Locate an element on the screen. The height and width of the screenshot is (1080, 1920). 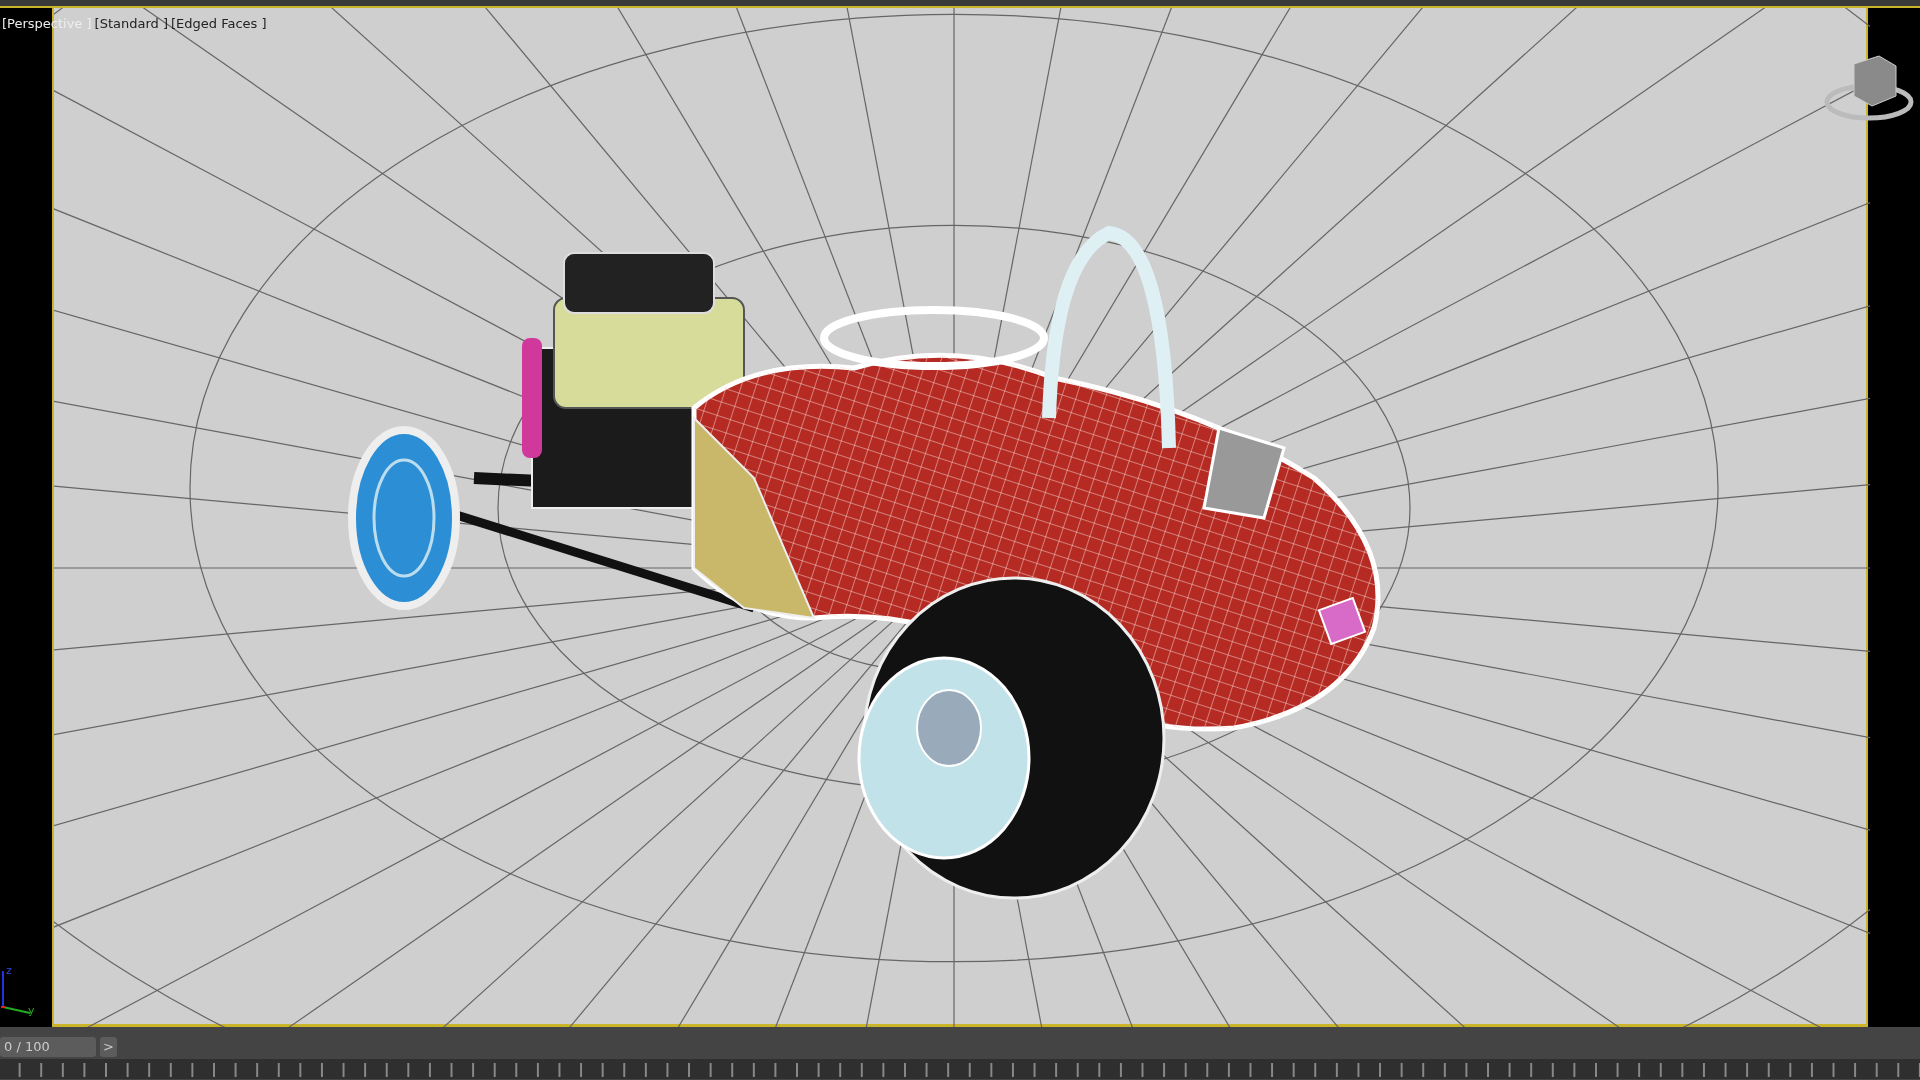
axis-label: z is located at coordinates (9, 971).